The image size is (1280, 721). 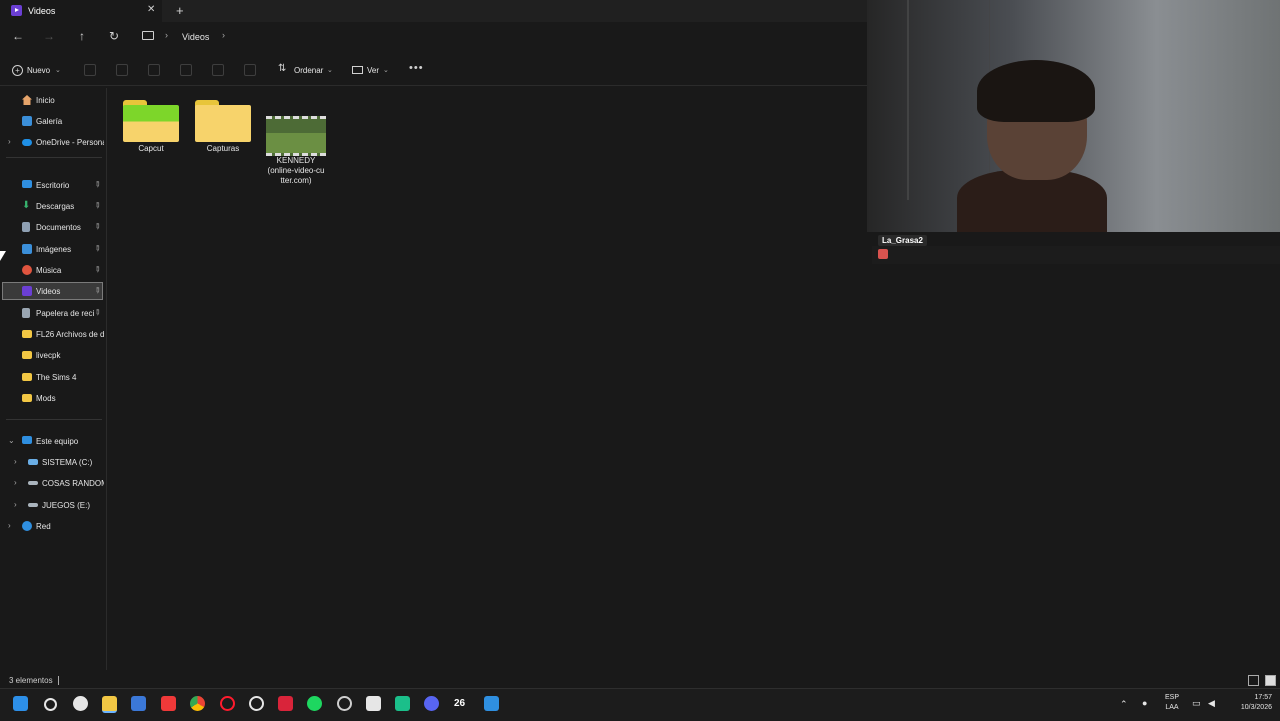 I want to click on sidebar-item-label: livecpk, so click(x=48, y=355).